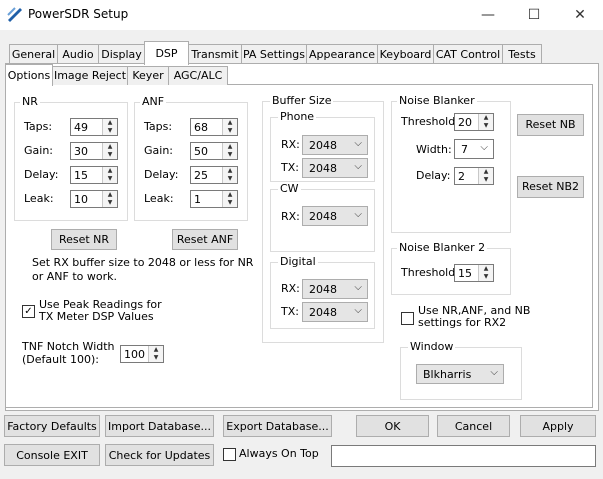 This screenshot has width=603, height=479. Describe the element at coordinates (474, 273) in the screenshot. I see `nb2-threshold-stepper: 15 ▲ ▼` at that location.